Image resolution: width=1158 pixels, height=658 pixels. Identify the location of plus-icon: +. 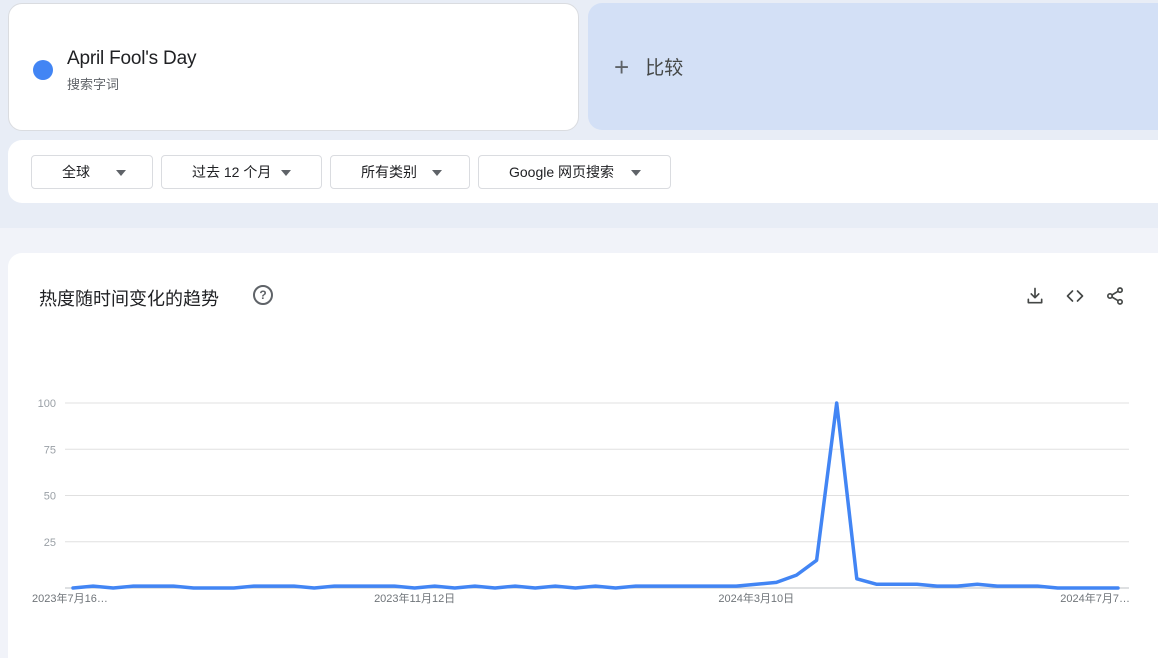
(622, 66).